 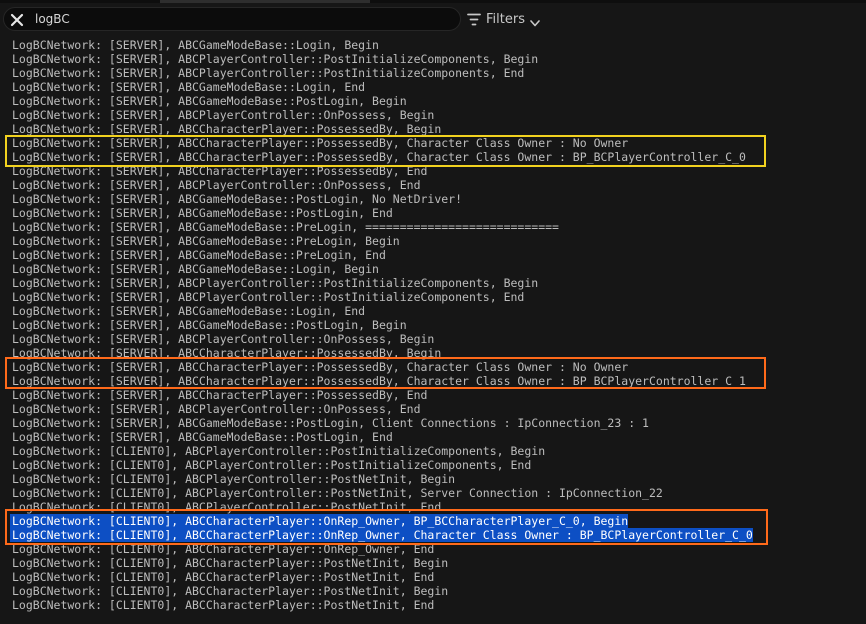 What do you see at coordinates (235, 19) in the screenshot?
I see `search-input` at bounding box center [235, 19].